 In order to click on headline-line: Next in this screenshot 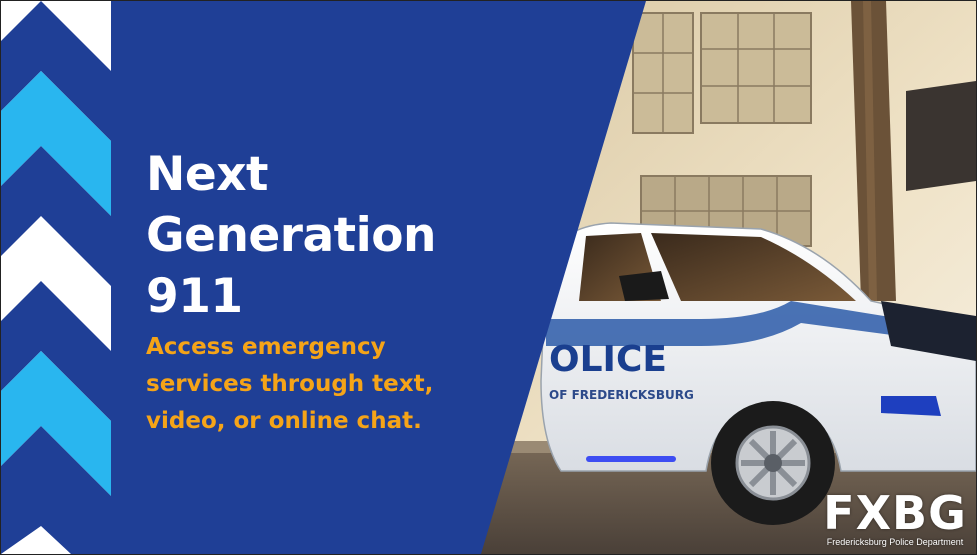, I will do `click(207, 174)`.